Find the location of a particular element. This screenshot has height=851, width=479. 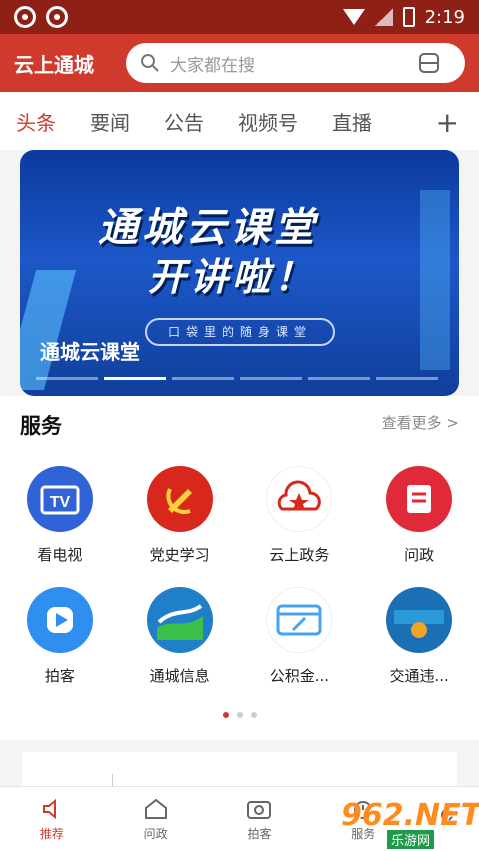

battery-icon is located at coordinates (408, 17).